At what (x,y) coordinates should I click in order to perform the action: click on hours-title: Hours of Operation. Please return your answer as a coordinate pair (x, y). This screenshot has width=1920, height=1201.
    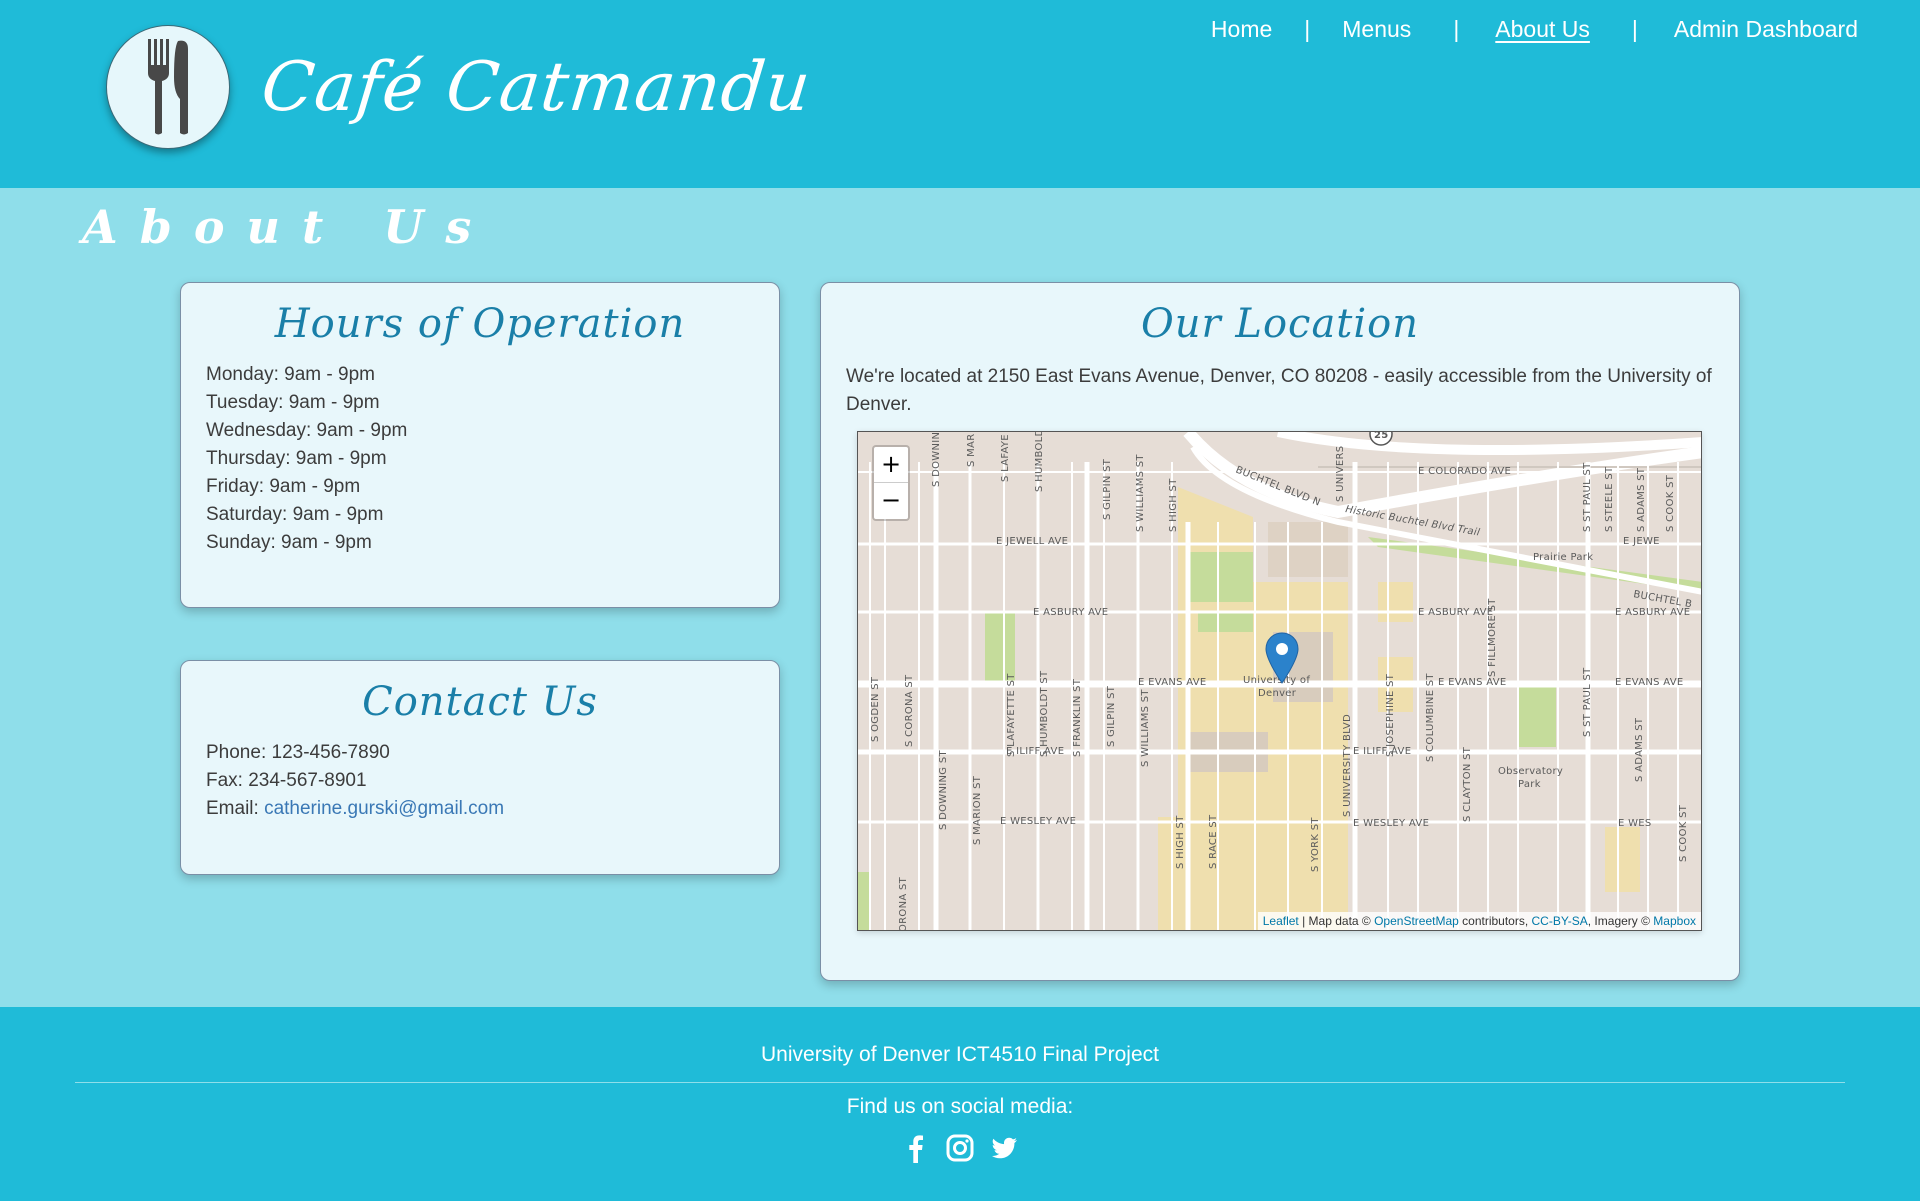
    Looking at the image, I should click on (480, 324).